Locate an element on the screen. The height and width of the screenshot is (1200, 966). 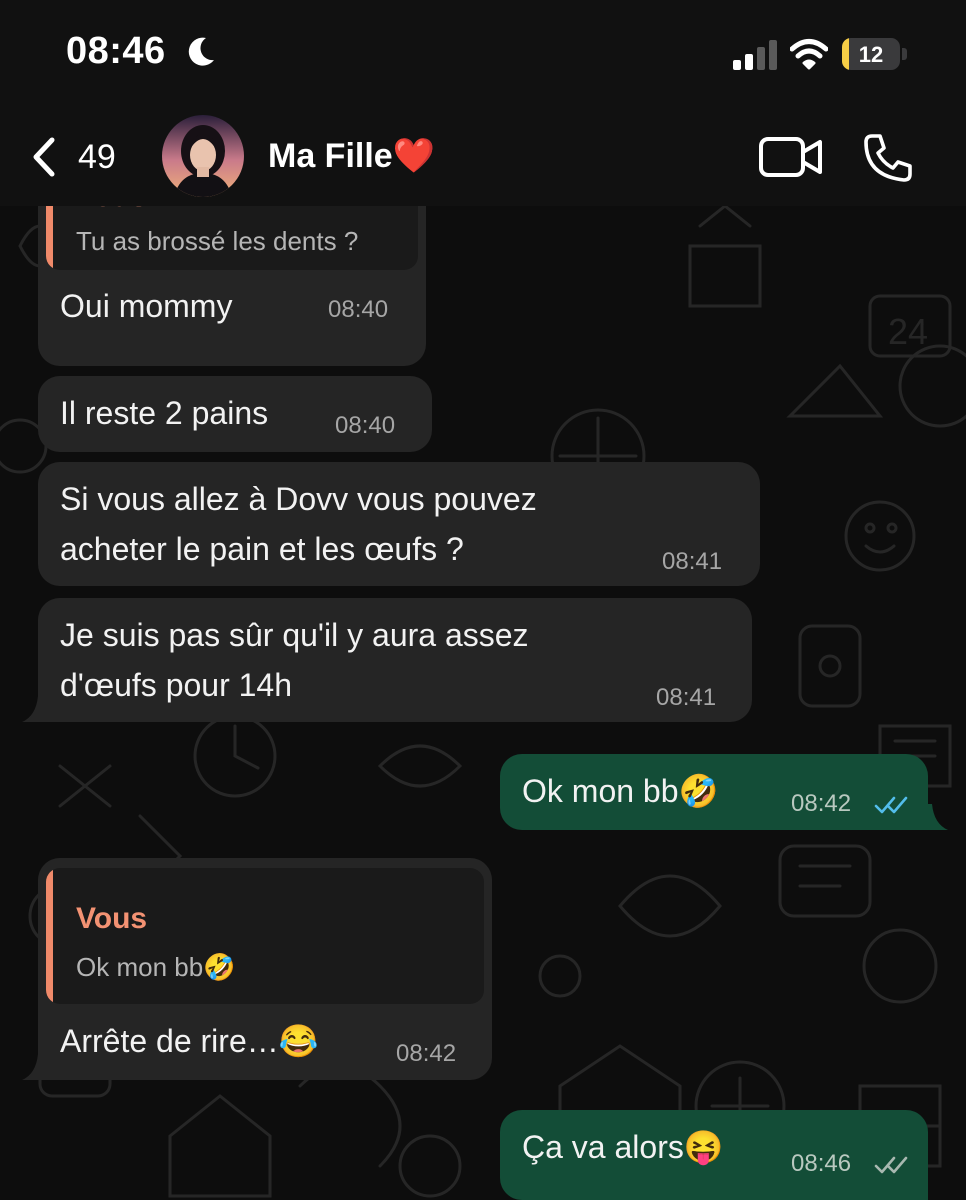
quoted-message: Vous Tu as brossé les dents ? is located at coordinates (232, 238).